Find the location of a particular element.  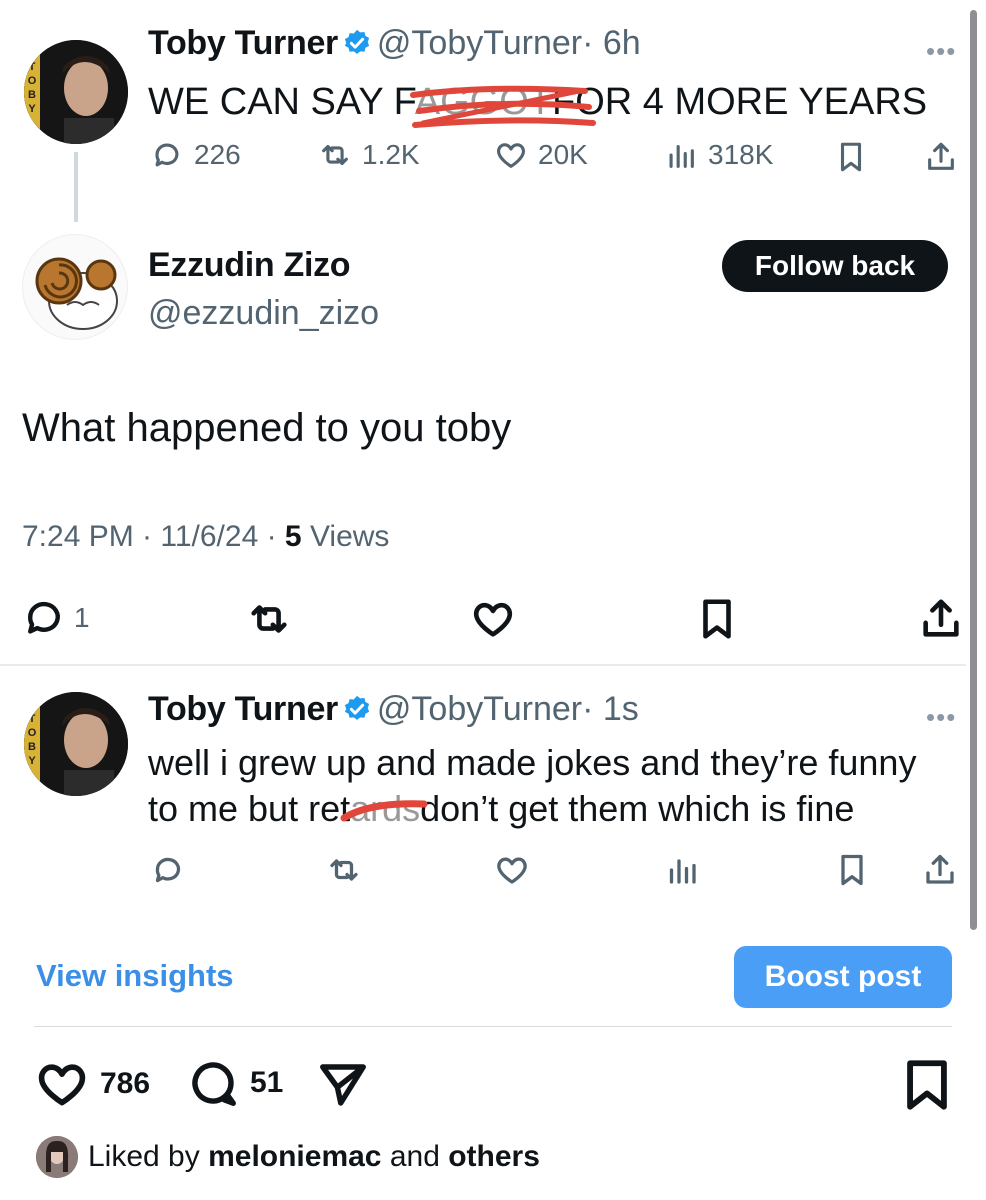

tweet1-text: WE CAN SAY FAGGOT FOR 4 MORE YEARS is located at coordinates (538, 103).